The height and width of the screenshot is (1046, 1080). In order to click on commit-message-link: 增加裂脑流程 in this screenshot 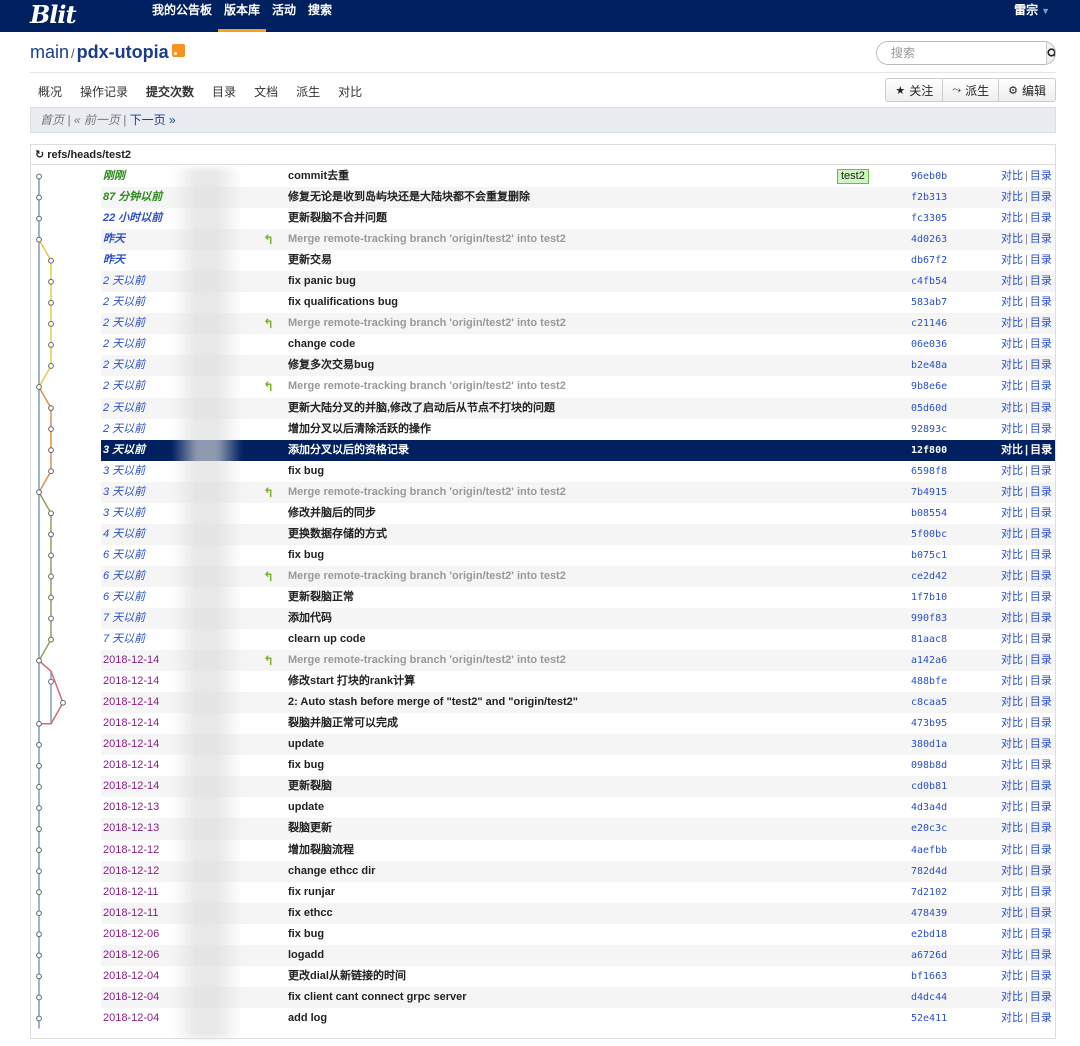, I will do `click(558, 850)`.